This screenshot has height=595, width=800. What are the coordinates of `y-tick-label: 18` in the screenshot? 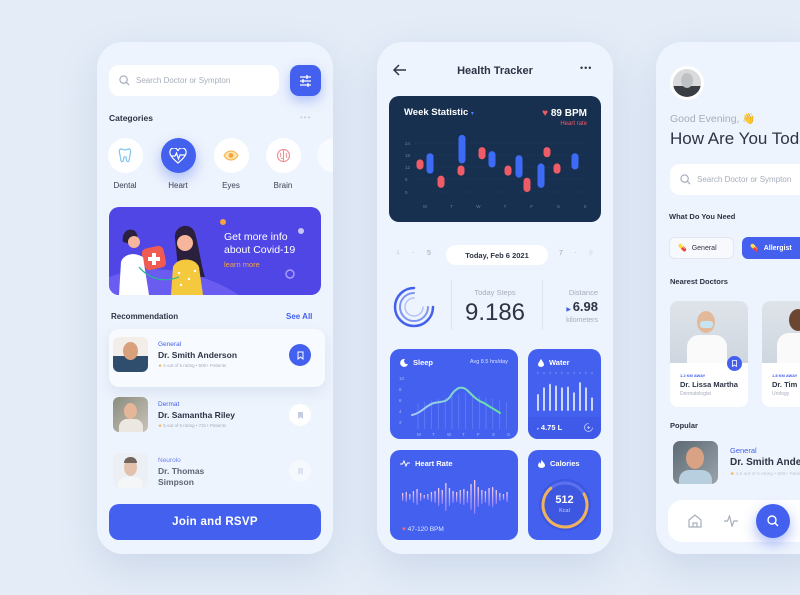 It's located at (408, 155).